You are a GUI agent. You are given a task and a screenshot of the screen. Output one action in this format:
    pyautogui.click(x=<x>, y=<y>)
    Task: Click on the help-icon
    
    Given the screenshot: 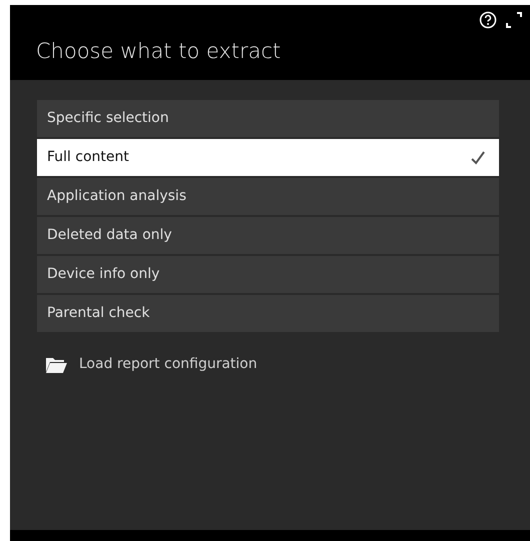 What is the action you would take?
    pyautogui.click(x=488, y=20)
    